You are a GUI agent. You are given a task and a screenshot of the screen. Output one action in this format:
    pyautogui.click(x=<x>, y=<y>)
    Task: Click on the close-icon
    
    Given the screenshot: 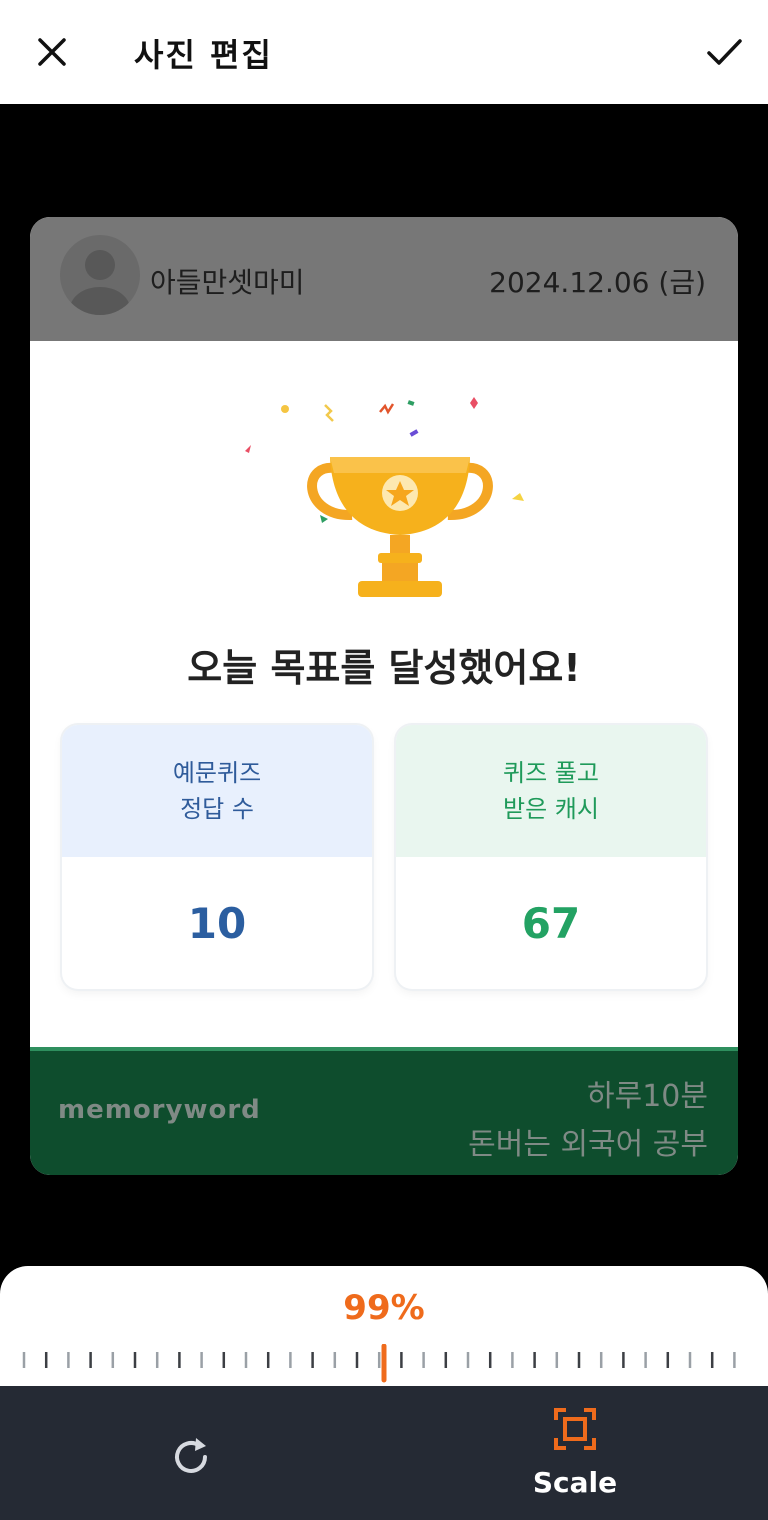 What is the action you would take?
    pyautogui.click(x=52, y=52)
    